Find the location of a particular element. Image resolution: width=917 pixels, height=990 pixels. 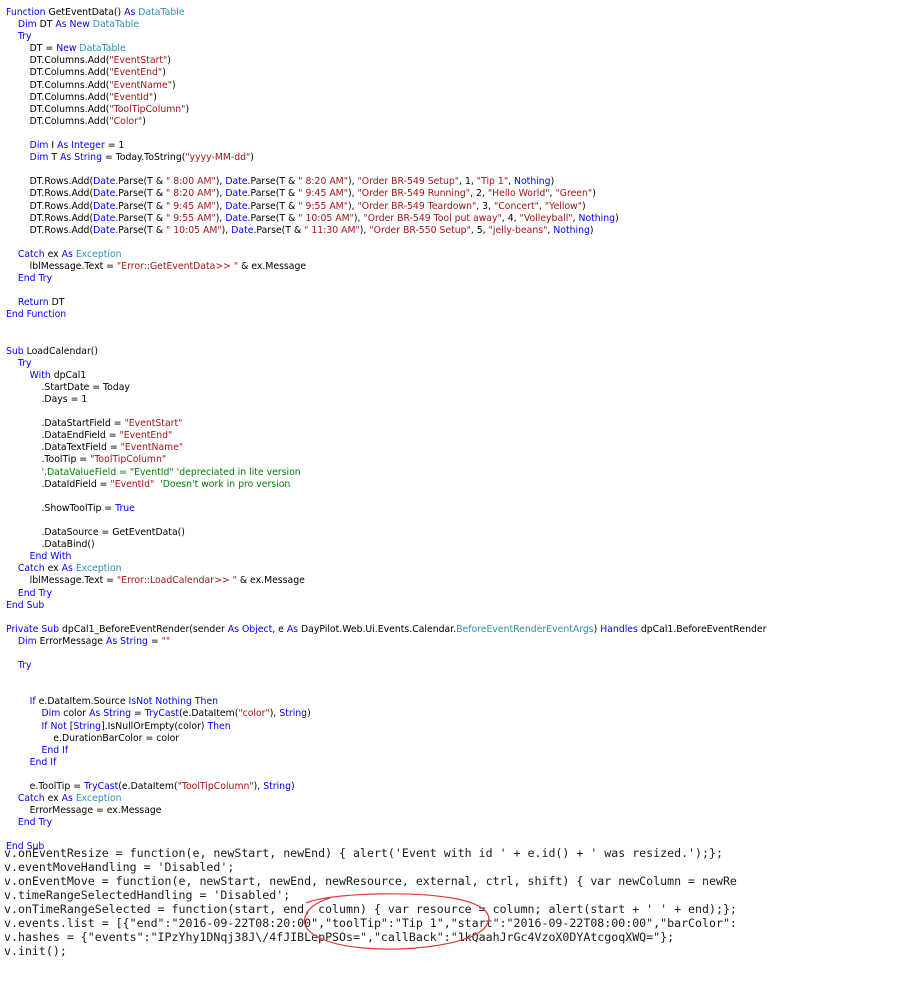

code-token: .DataIdField = is located at coordinates (58, 484).